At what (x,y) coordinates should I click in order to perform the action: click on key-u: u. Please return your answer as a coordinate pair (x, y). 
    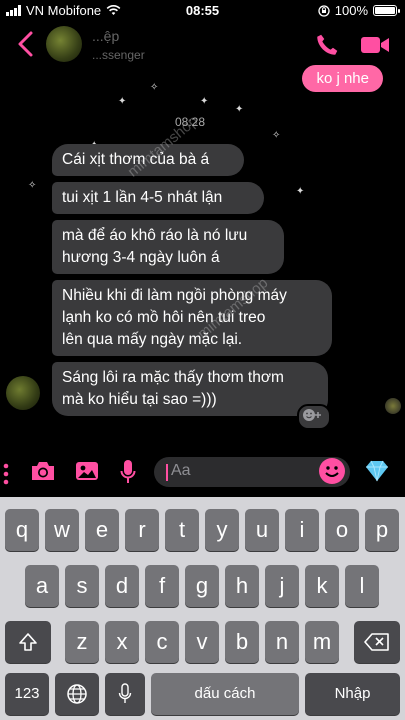
    Looking at the image, I should click on (262, 530).